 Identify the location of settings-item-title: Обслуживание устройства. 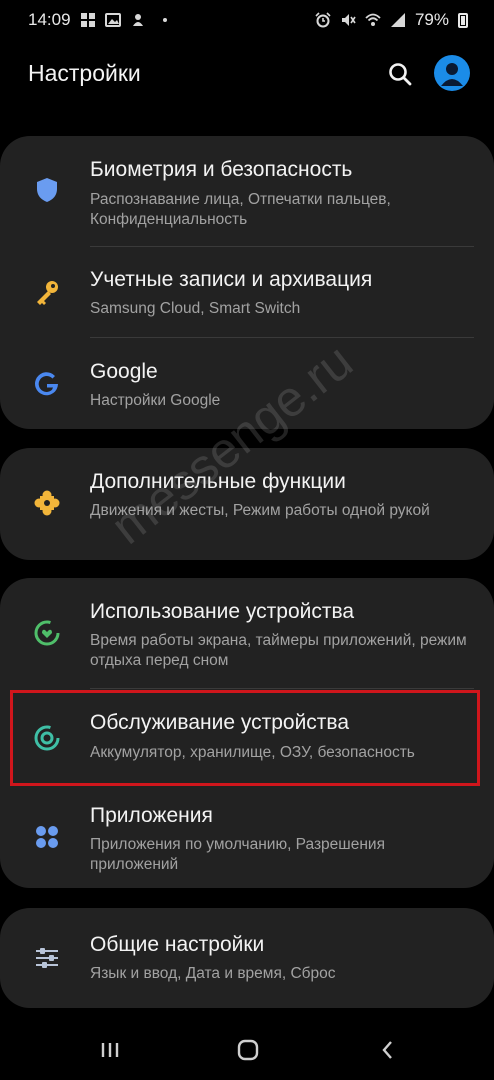
(220, 722).